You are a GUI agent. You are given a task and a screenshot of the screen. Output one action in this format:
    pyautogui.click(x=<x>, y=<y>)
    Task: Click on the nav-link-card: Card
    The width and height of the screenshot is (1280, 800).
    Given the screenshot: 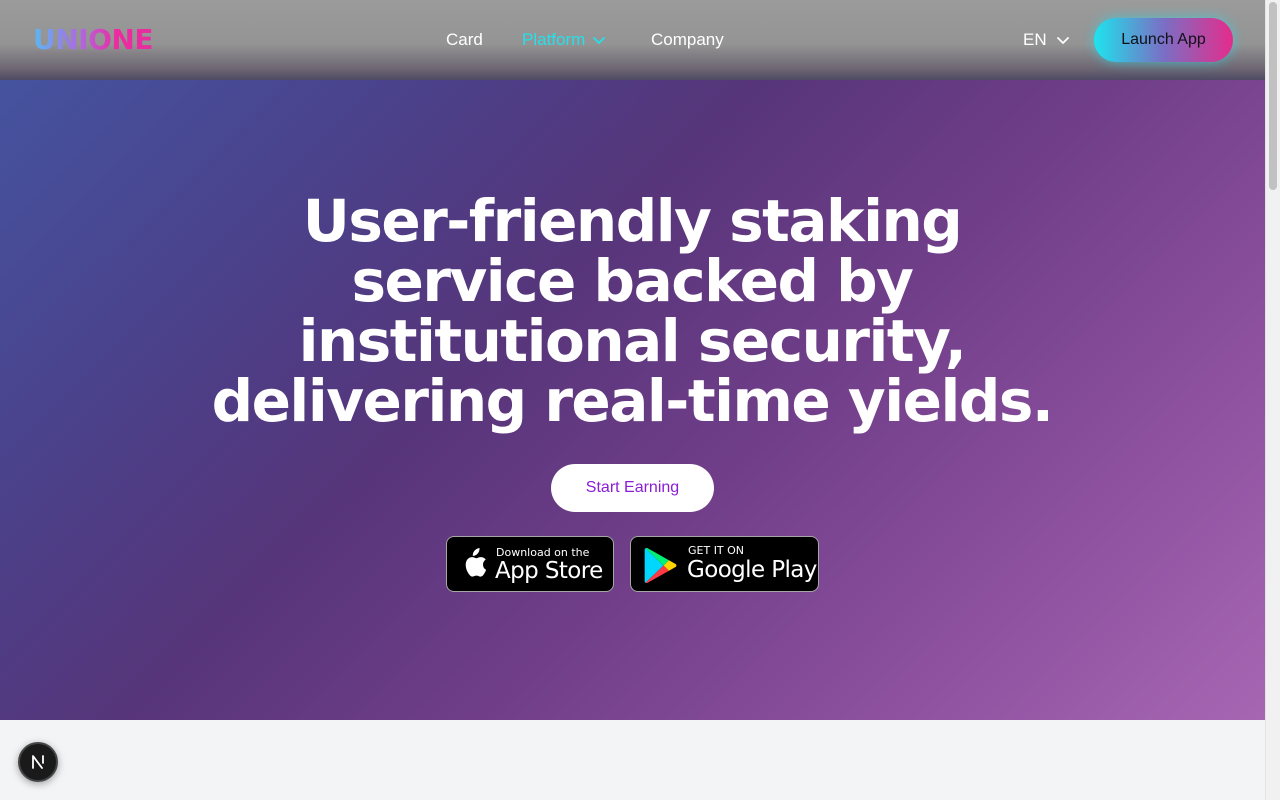 What is the action you would take?
    pyautogui.click(x=464, y=40)
    